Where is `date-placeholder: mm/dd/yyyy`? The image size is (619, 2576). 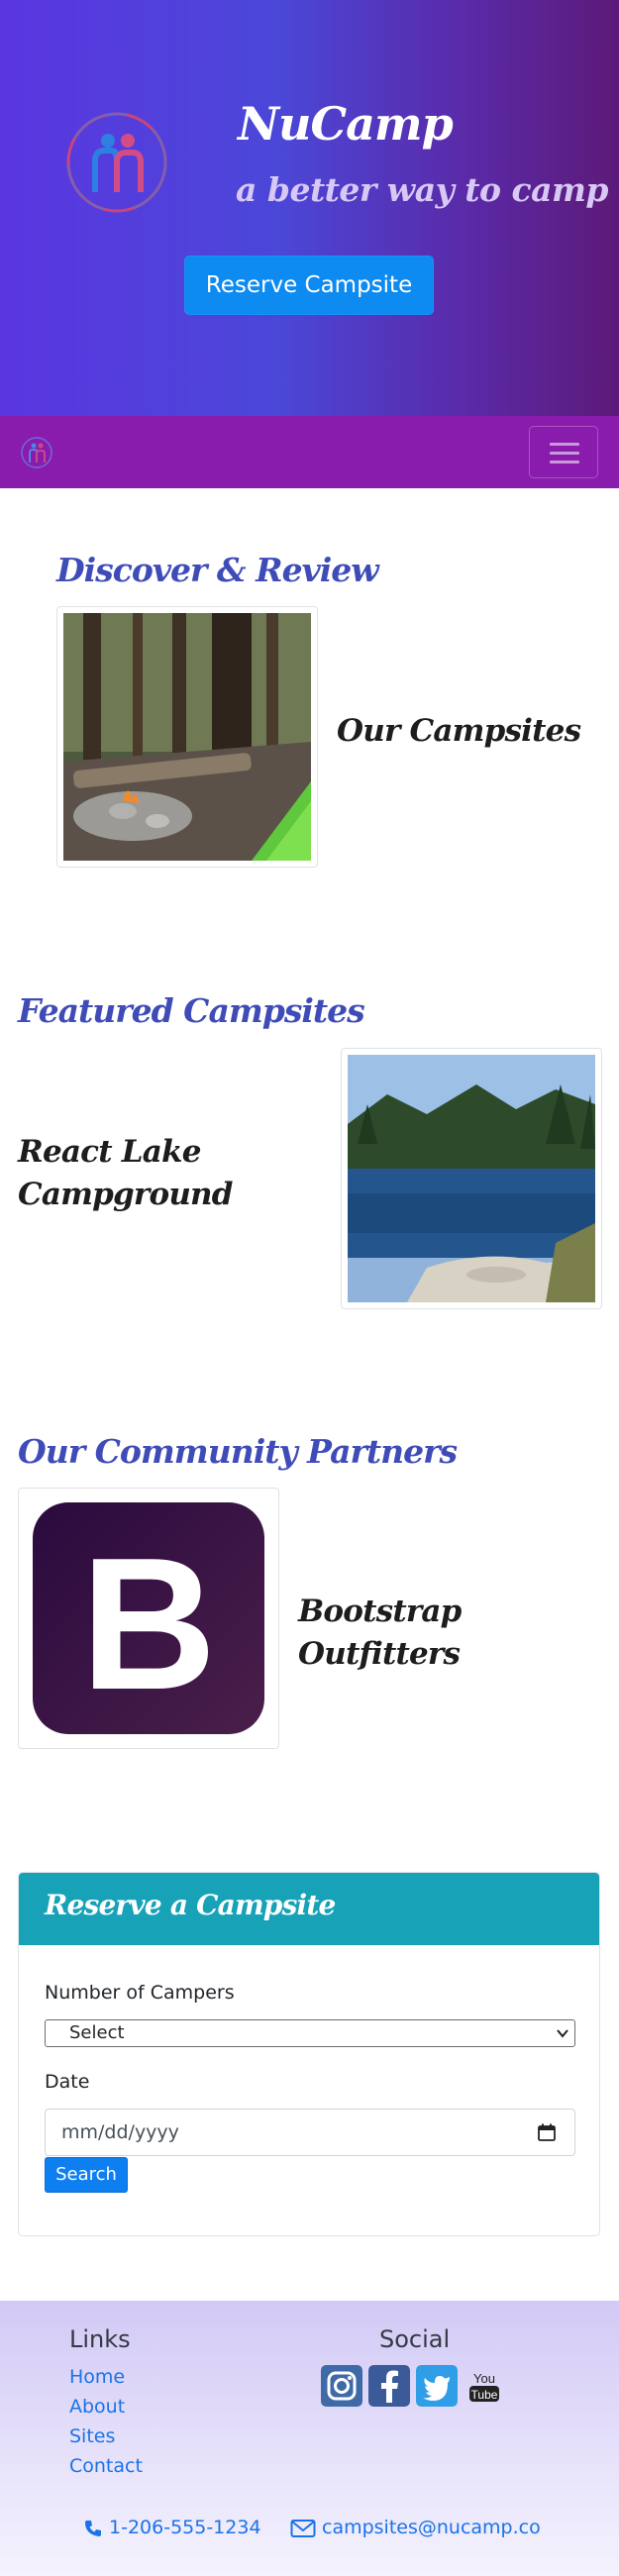
date-placeholder: mm/dd/yyyy is located at coordinates (120, 2132).